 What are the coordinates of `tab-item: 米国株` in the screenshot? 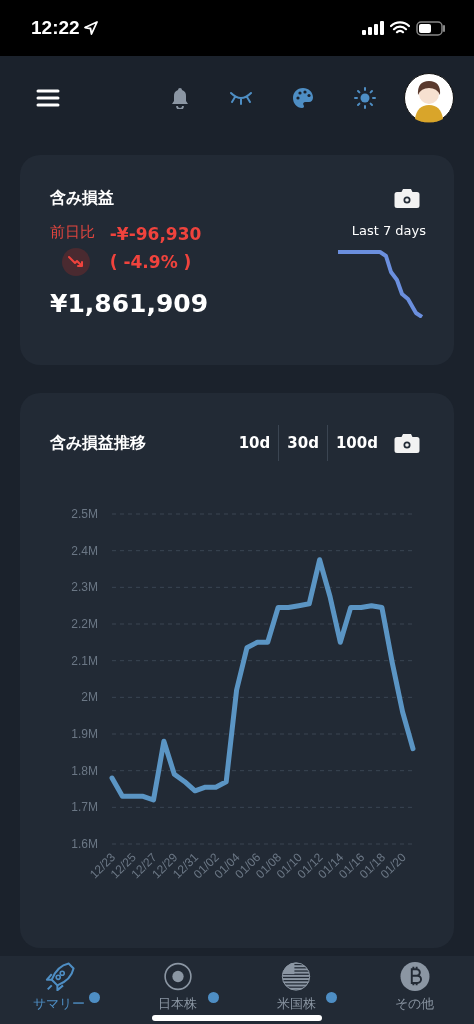 It's located at (296, 985).